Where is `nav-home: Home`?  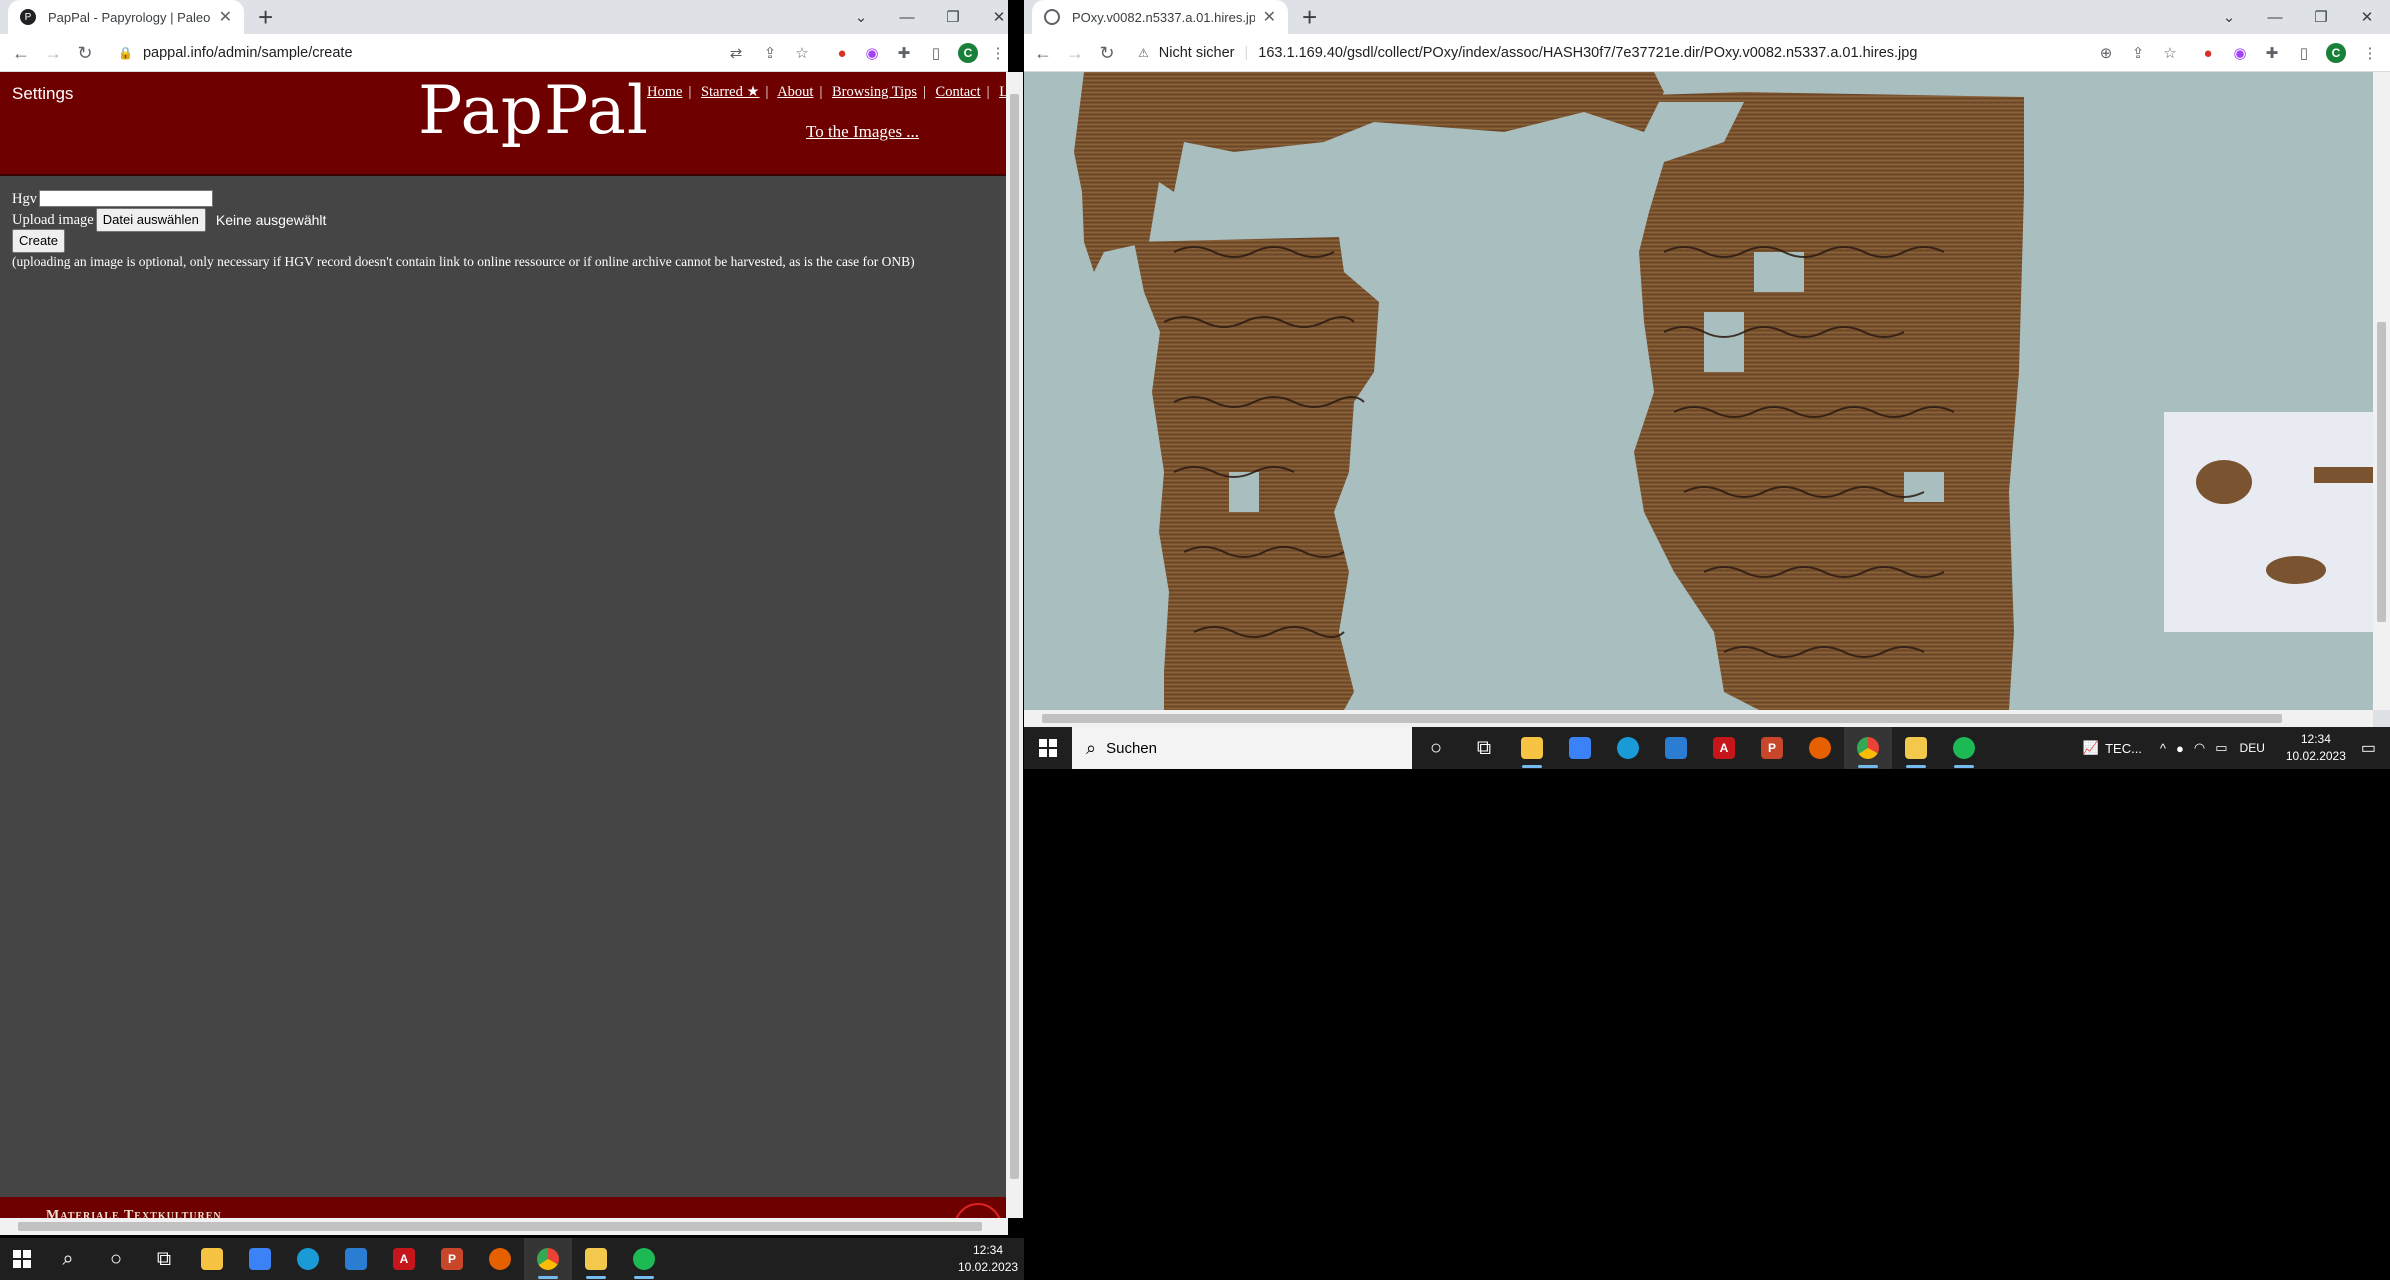
nav-home: Home is located at coordinates (664, 92).